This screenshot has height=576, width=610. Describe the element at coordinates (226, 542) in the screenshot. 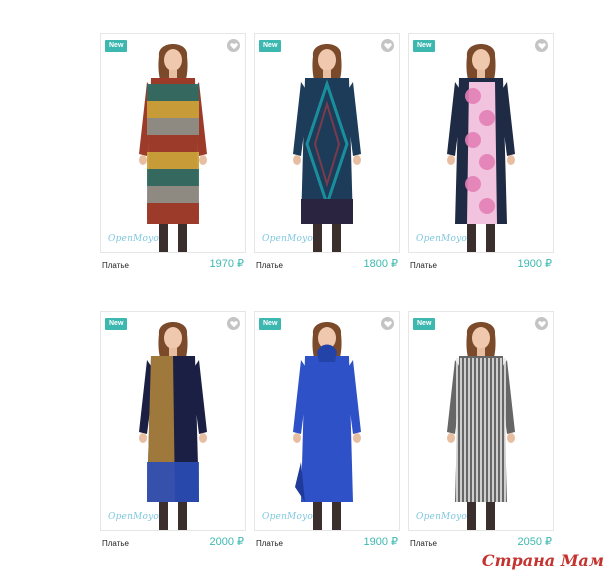

I see `product-price: 2000 ₽` at that location.